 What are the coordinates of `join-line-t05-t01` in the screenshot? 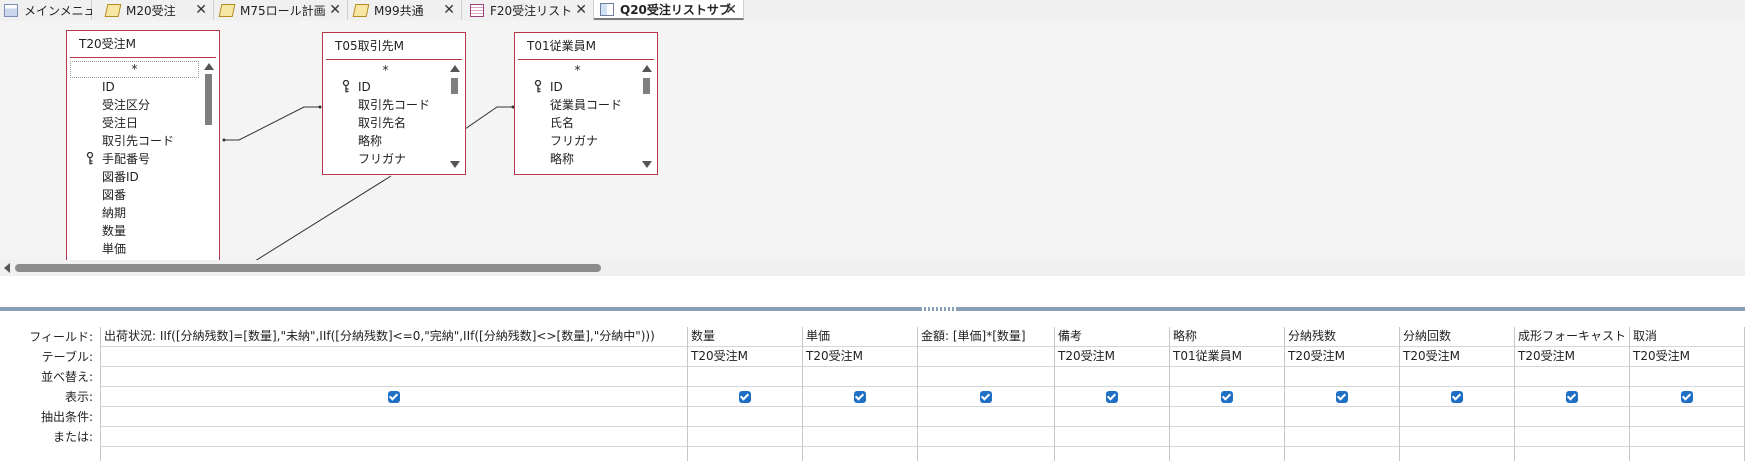 It's located at (488, 118).